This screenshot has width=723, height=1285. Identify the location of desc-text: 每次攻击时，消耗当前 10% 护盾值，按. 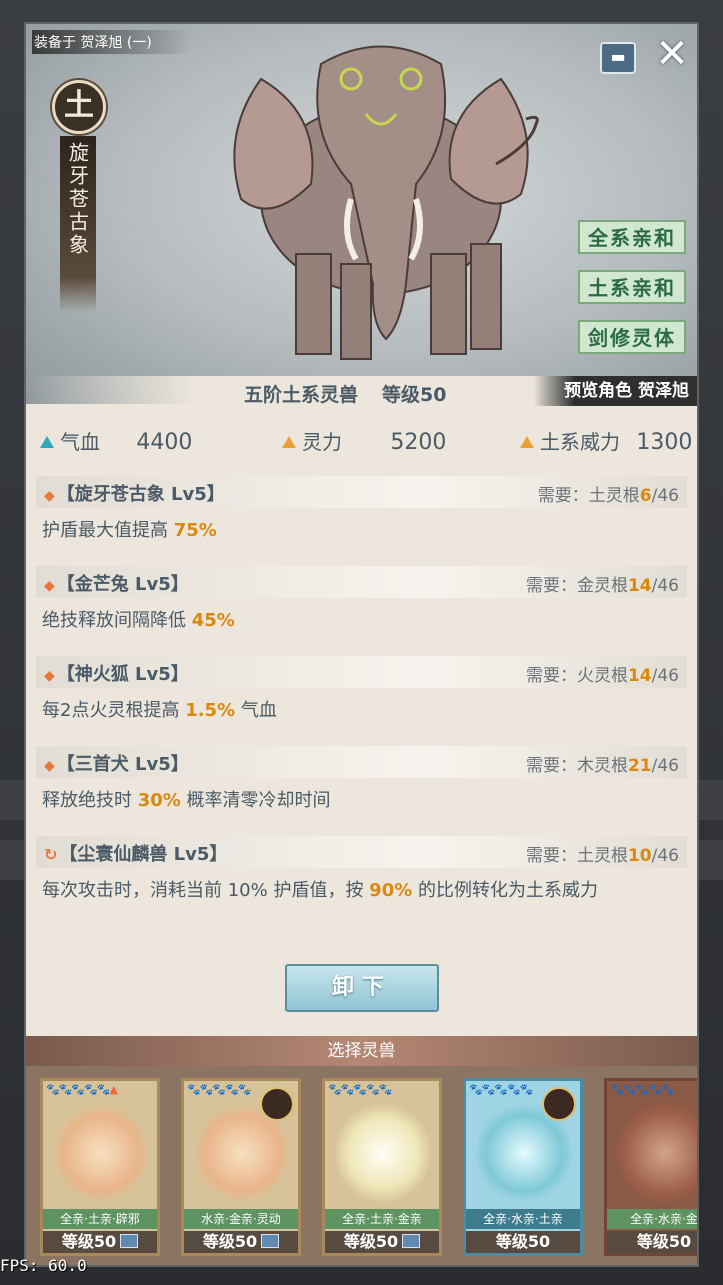
(206, 890).